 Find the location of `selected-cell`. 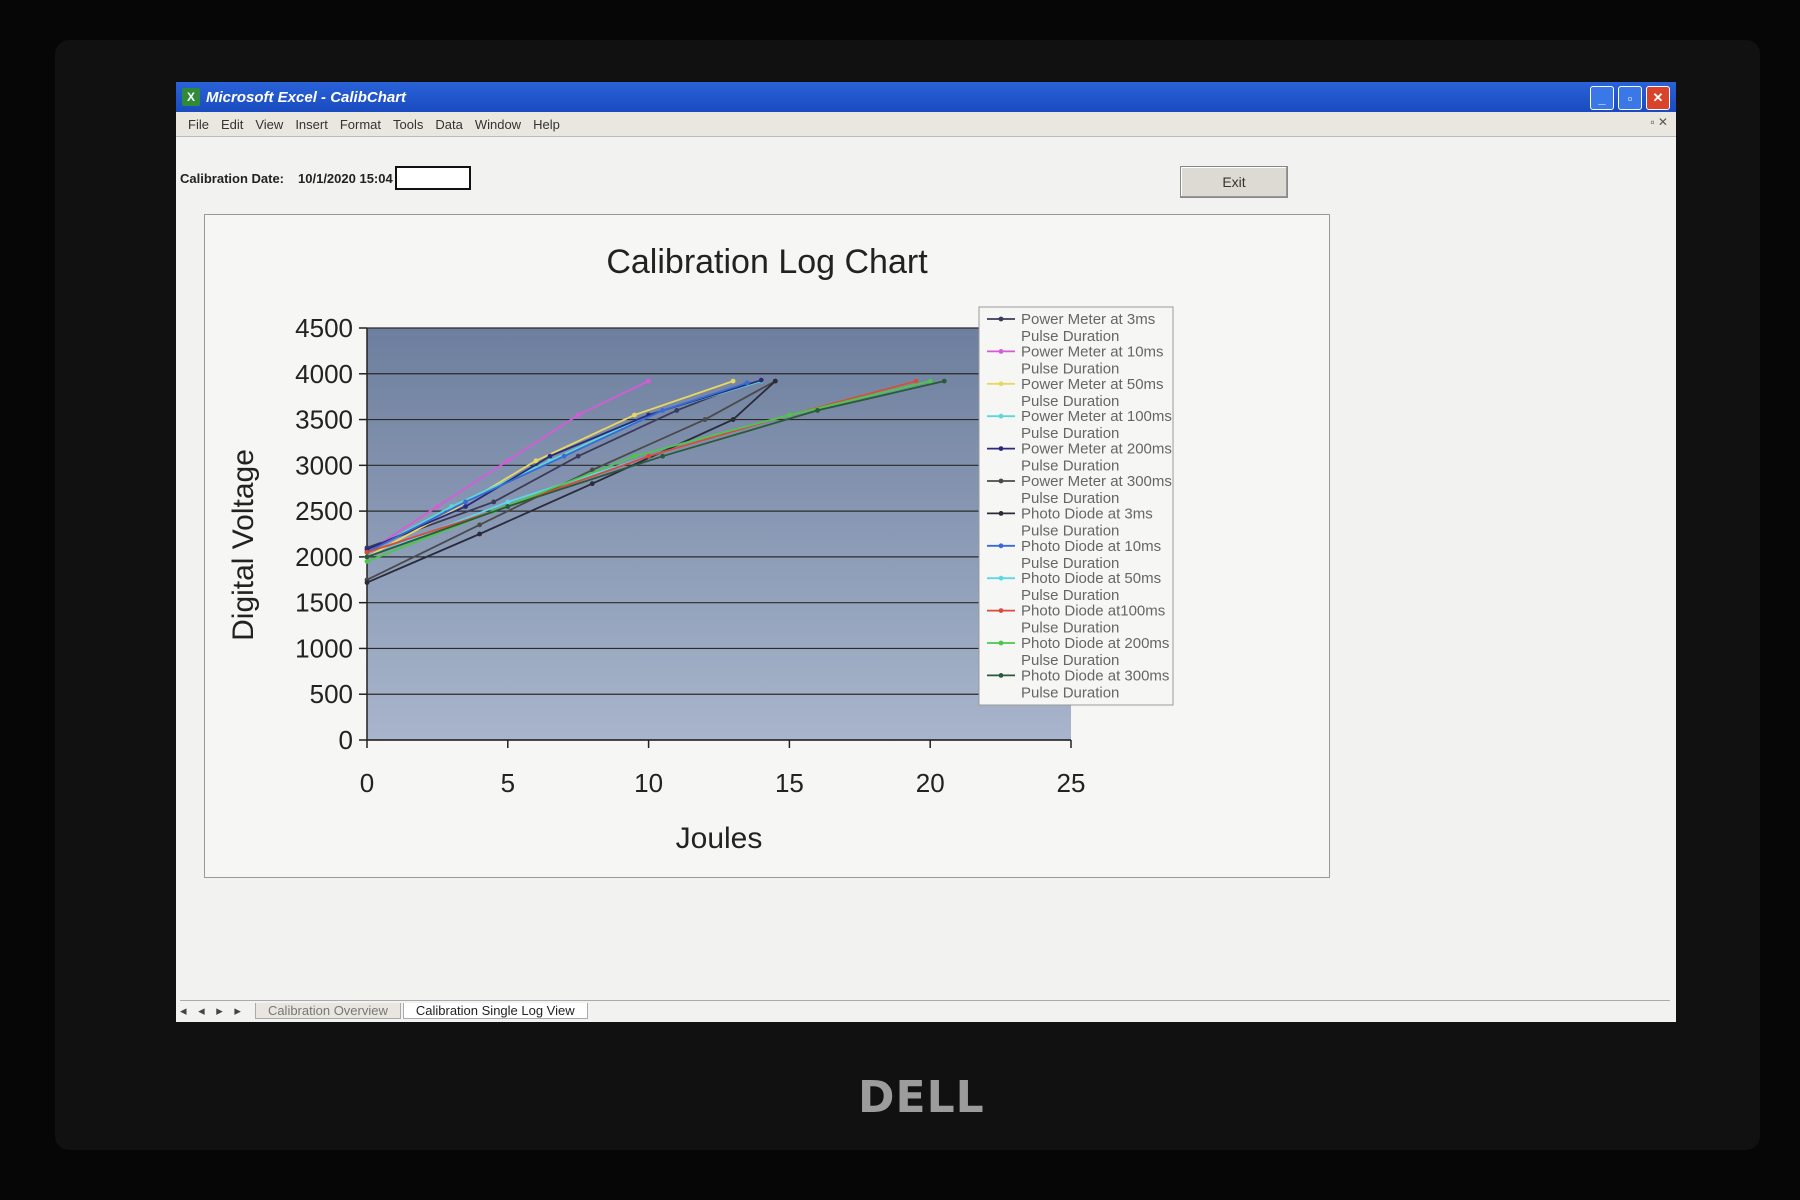

selected-cell is located at coordinates (432, 178).